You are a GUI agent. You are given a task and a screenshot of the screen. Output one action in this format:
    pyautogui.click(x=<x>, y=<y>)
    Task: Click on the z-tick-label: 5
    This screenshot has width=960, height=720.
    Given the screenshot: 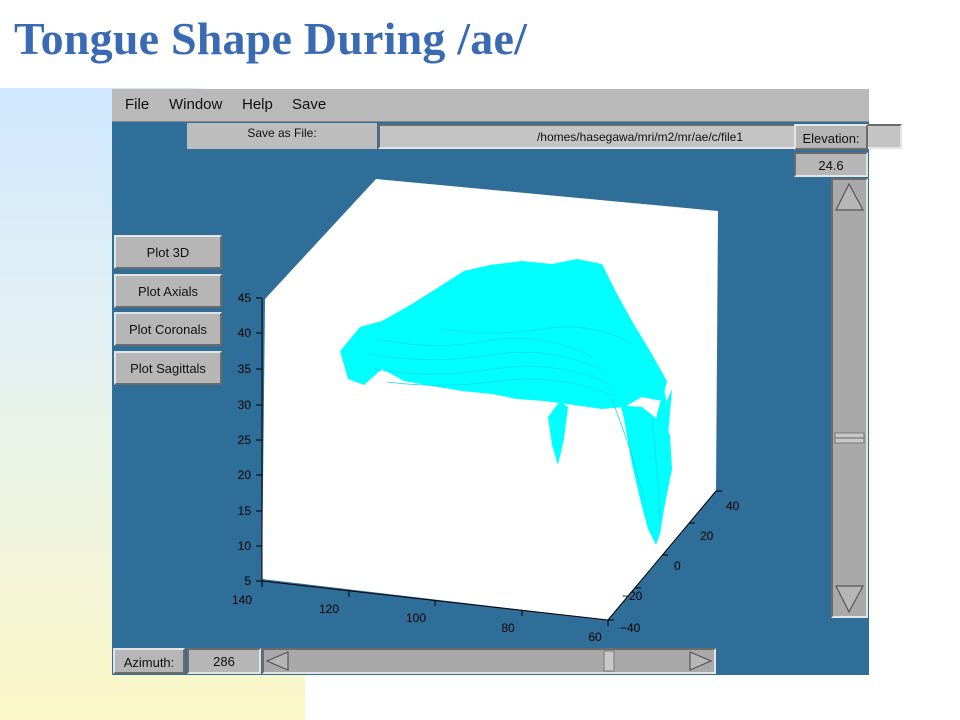 What is the action you would take?
    pyautogui.click(x=247, y=581)
    